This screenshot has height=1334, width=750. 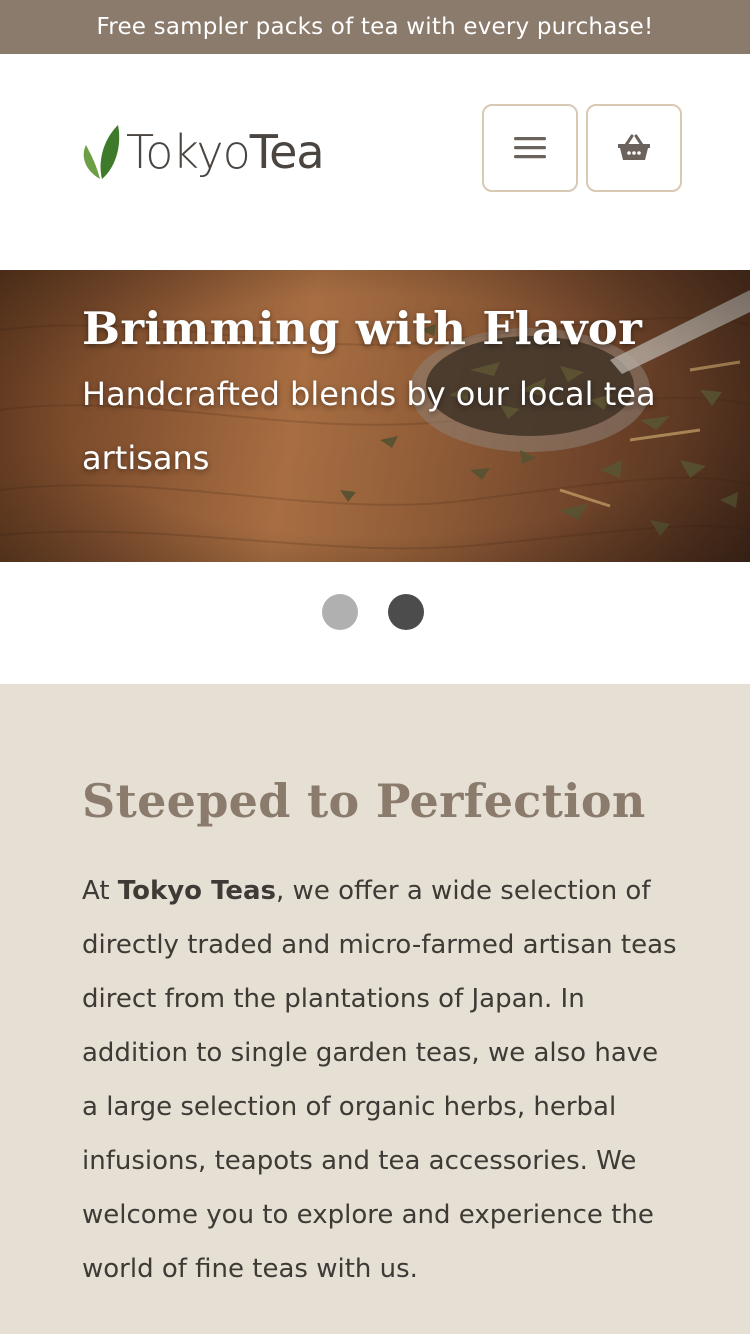 I want to click on logo-text-tea: Tea, so click(x=287, y=152).